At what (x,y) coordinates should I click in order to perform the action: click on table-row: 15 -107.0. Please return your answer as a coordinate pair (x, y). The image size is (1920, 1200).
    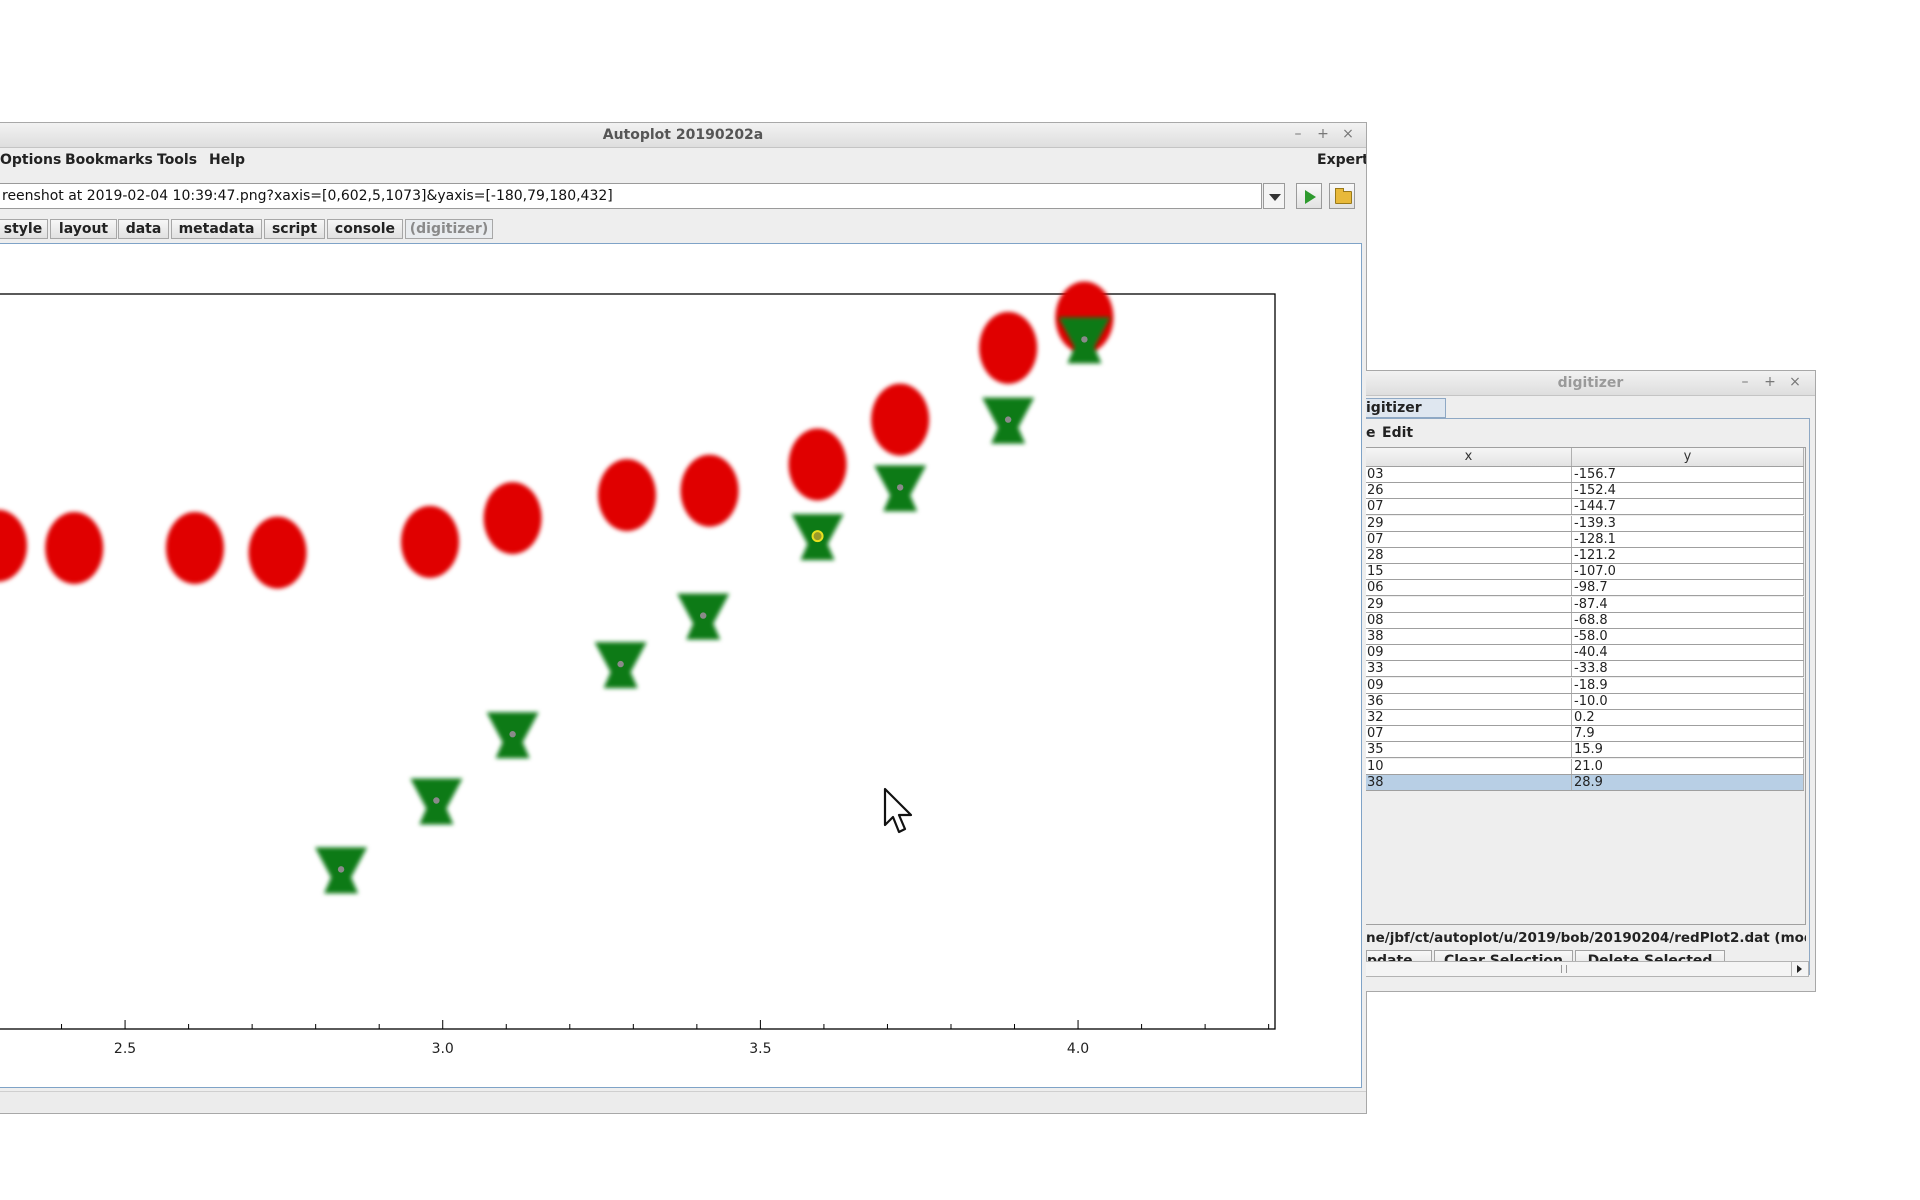
    Looking at the image, I should click on (1585, 572).